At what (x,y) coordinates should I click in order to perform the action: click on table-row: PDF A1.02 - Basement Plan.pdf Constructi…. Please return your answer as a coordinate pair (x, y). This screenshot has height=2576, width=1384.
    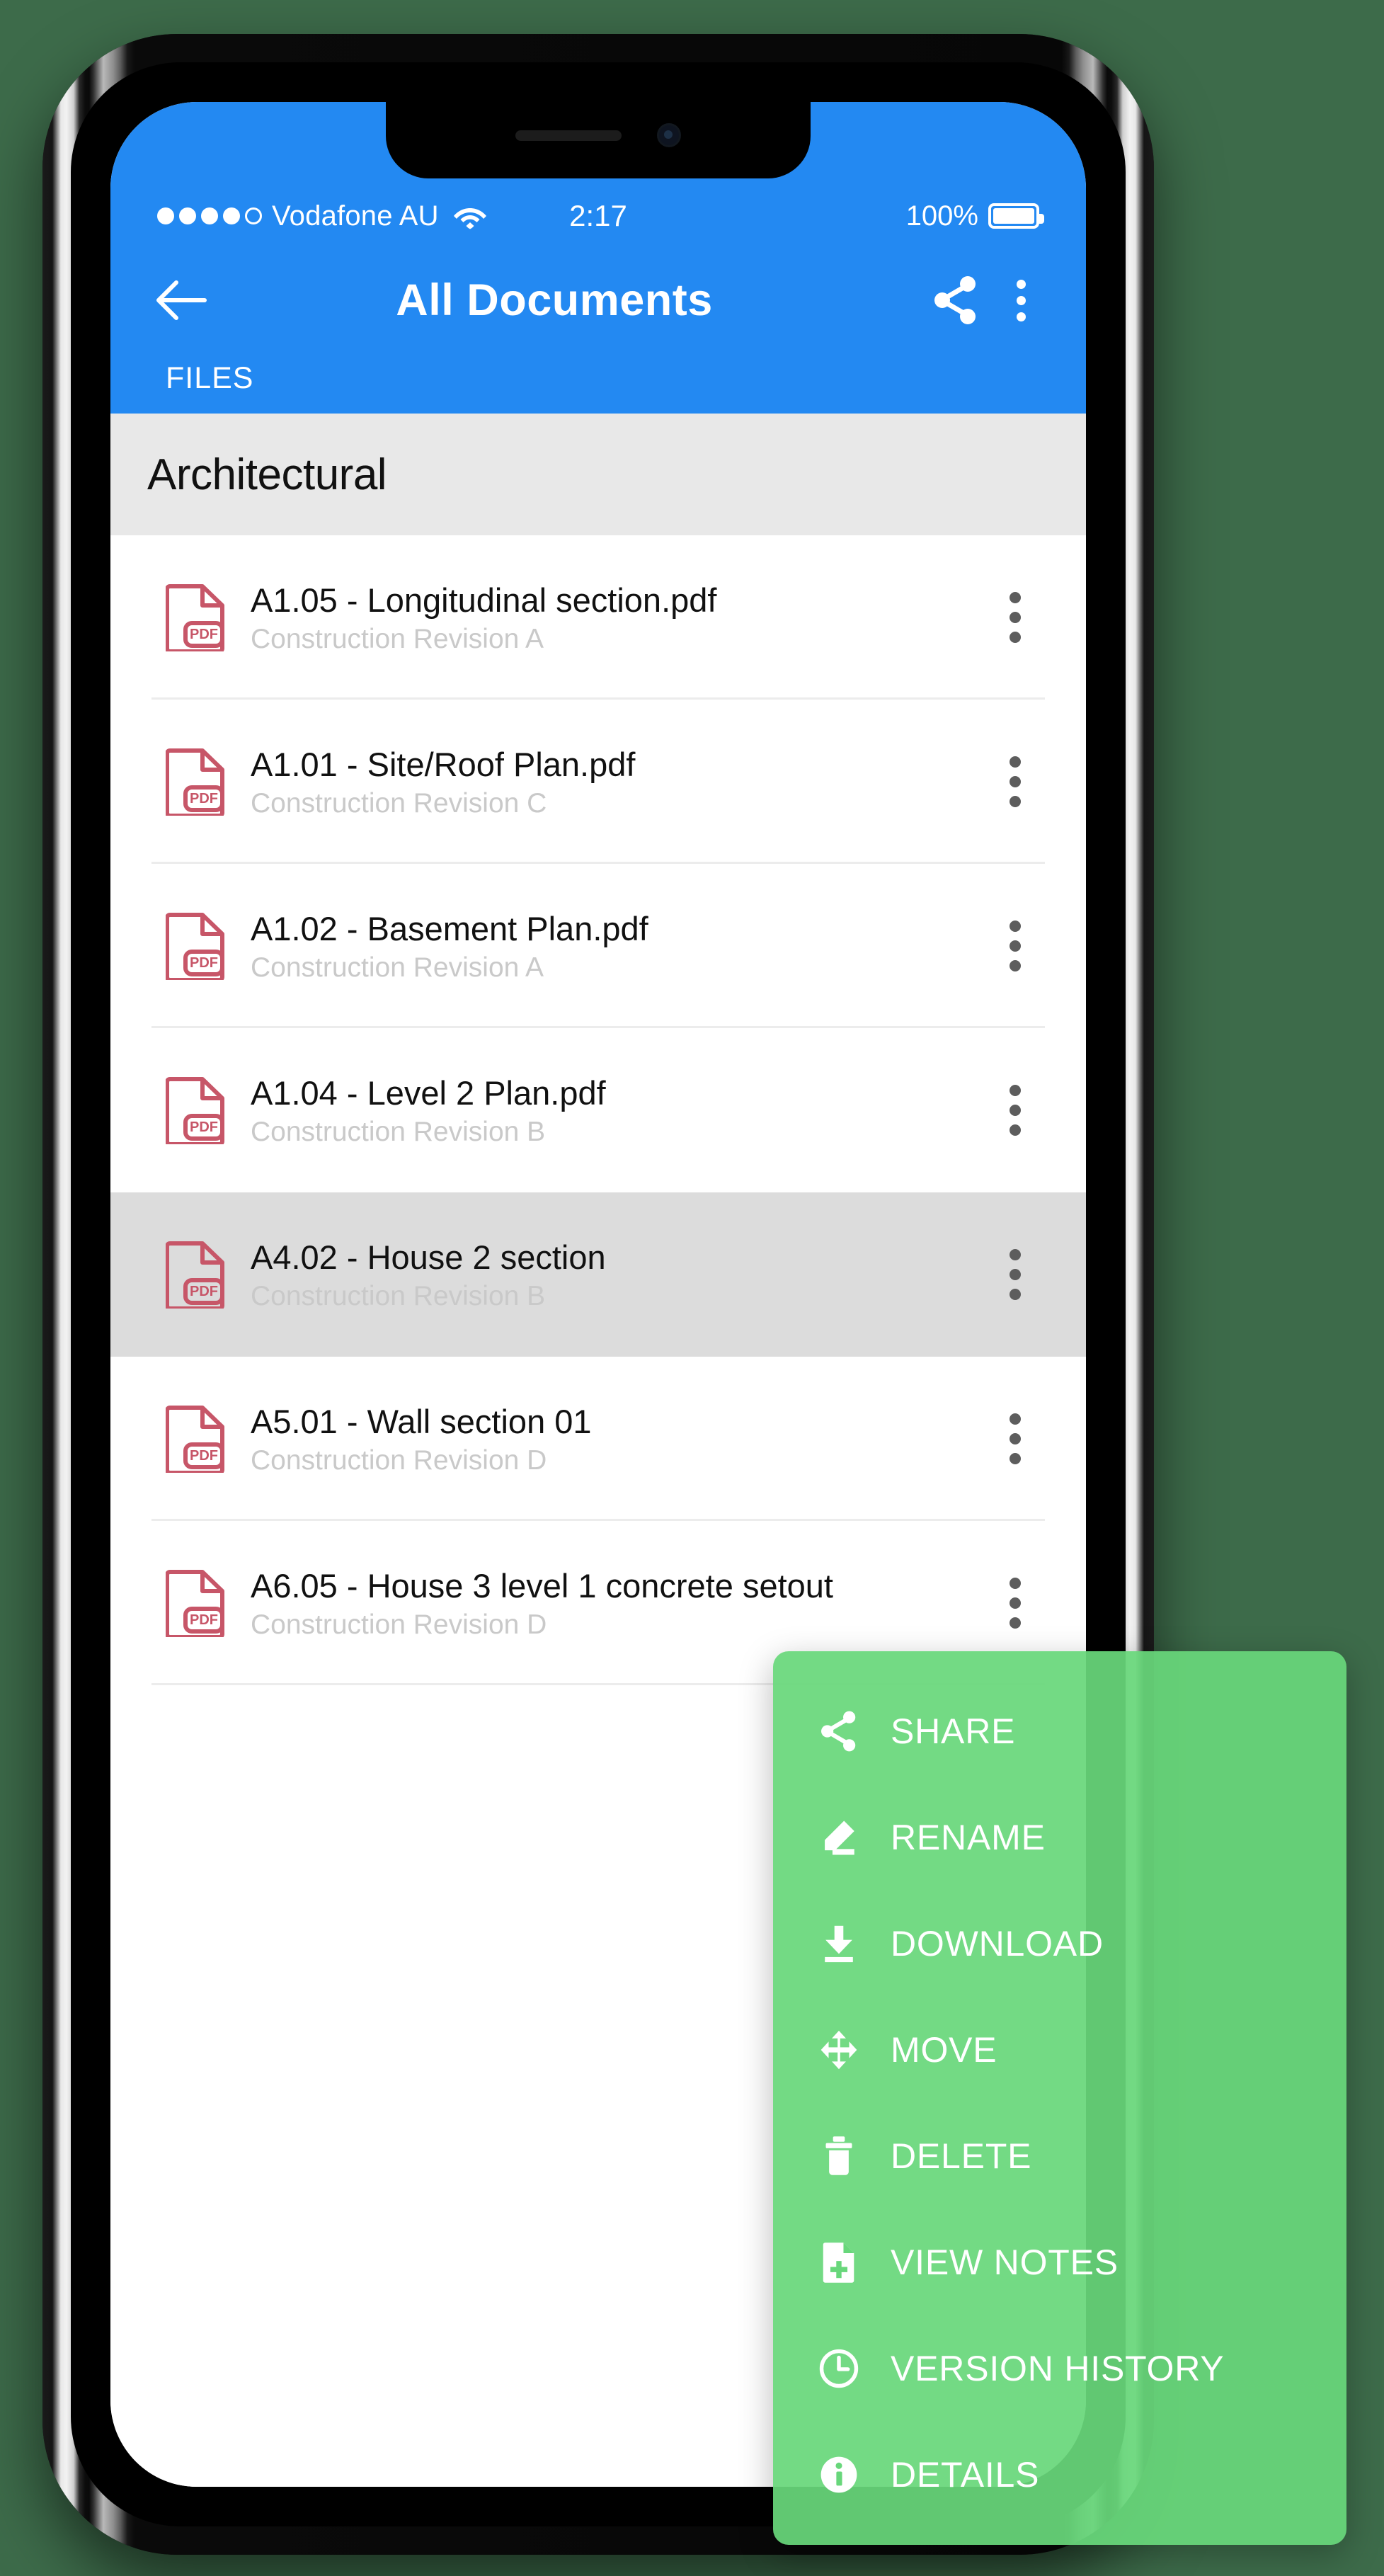
    Looking at the image, I should click on (598, 946).